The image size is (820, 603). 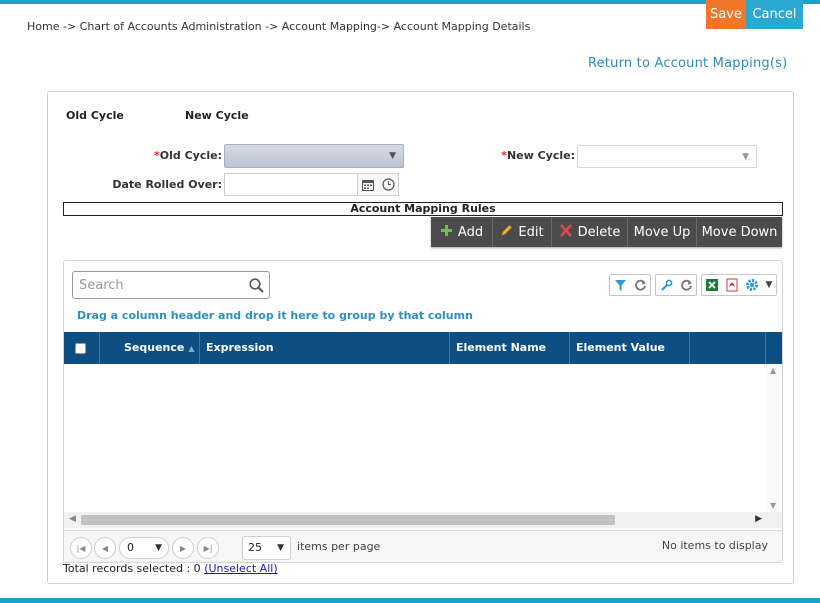 I want to click on rules-toolbar: Add Edit Delete Move Up Move Down, so click(x=606, y=232).